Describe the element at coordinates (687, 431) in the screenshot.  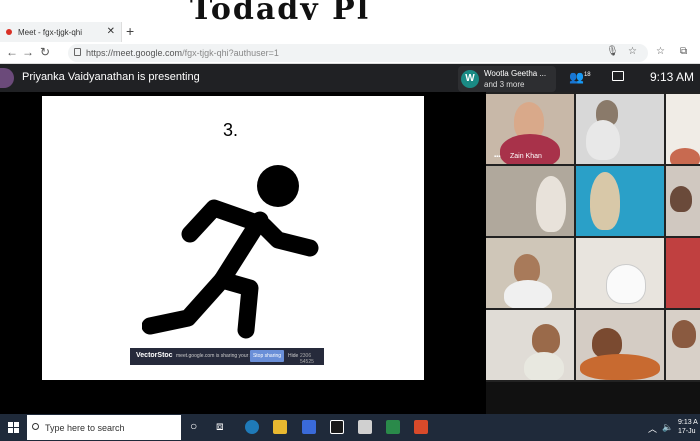
I see `clock-date: 17-Ju` at that location.